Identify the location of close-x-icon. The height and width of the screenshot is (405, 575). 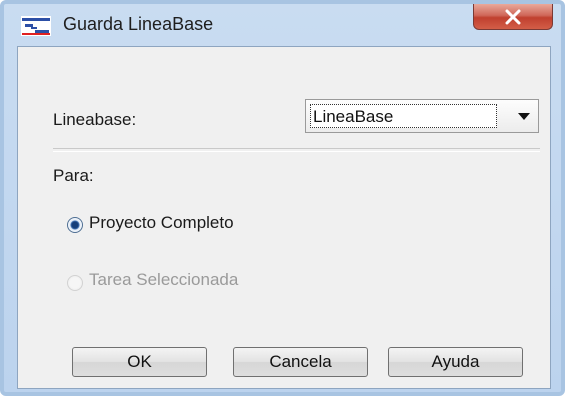
(513, 16).